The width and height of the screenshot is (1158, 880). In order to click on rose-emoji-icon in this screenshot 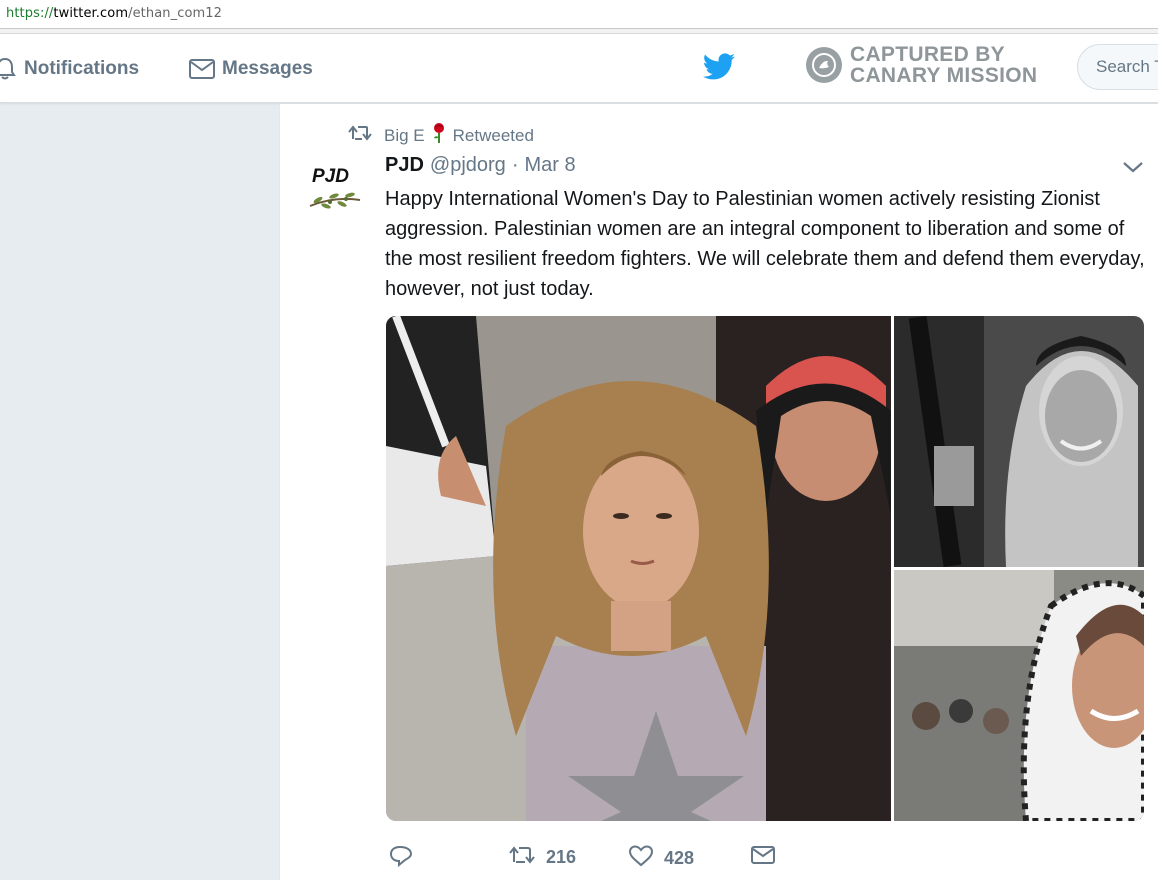, I will do `click(439, 135)`.